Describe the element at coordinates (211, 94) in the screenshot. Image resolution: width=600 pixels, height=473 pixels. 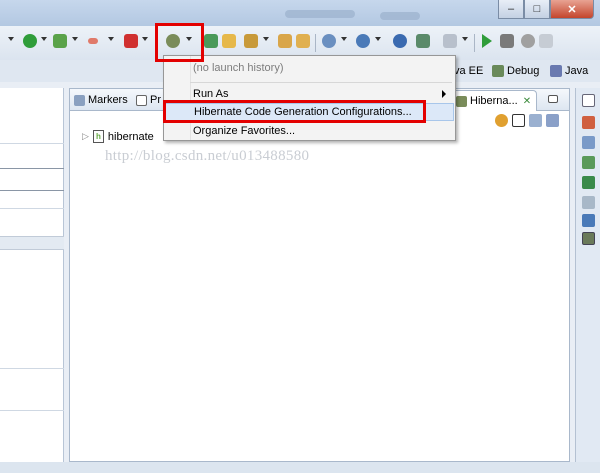
I see `menu-item-label: Run As` at that location.